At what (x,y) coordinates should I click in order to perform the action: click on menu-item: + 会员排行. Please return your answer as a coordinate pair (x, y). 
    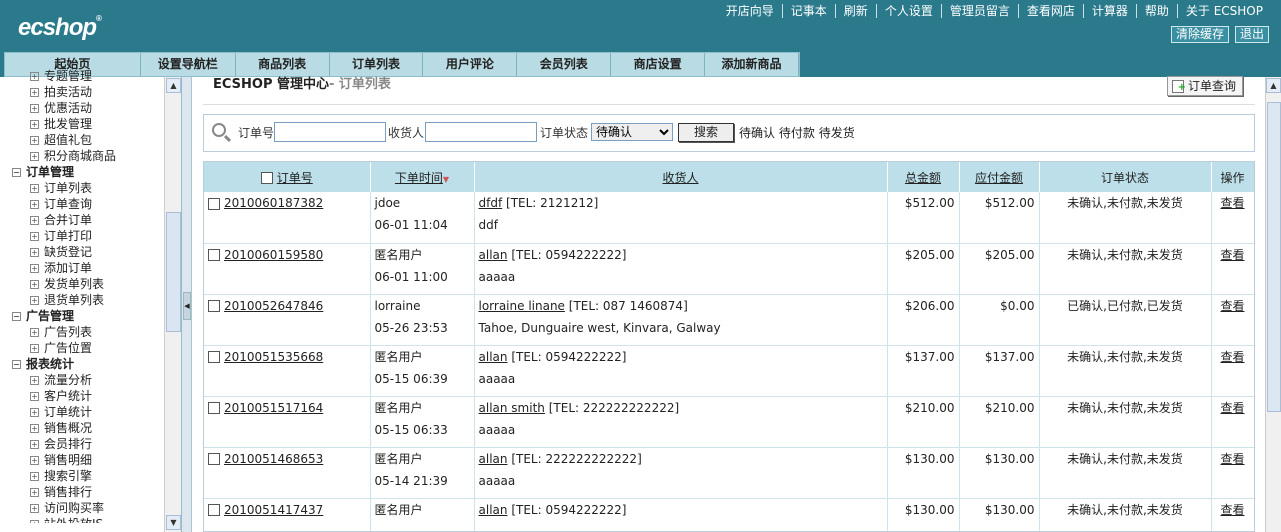
    Looking at the image, I should click on (88, 444).